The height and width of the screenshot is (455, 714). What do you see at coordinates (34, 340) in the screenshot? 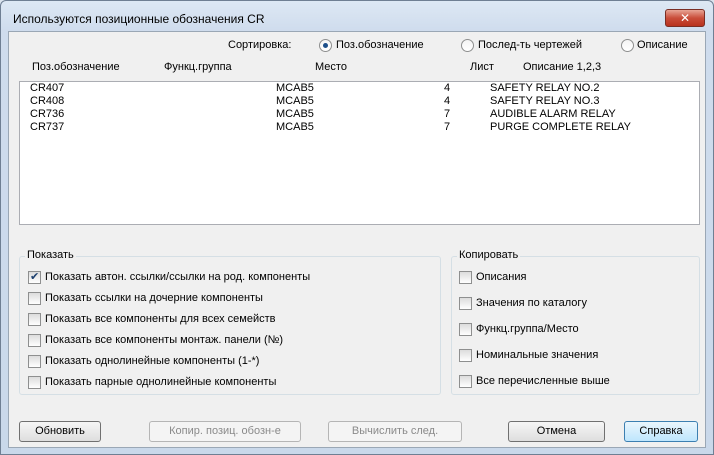
I see `show-checkbox-panel-components` at bounding box center [34, 340].